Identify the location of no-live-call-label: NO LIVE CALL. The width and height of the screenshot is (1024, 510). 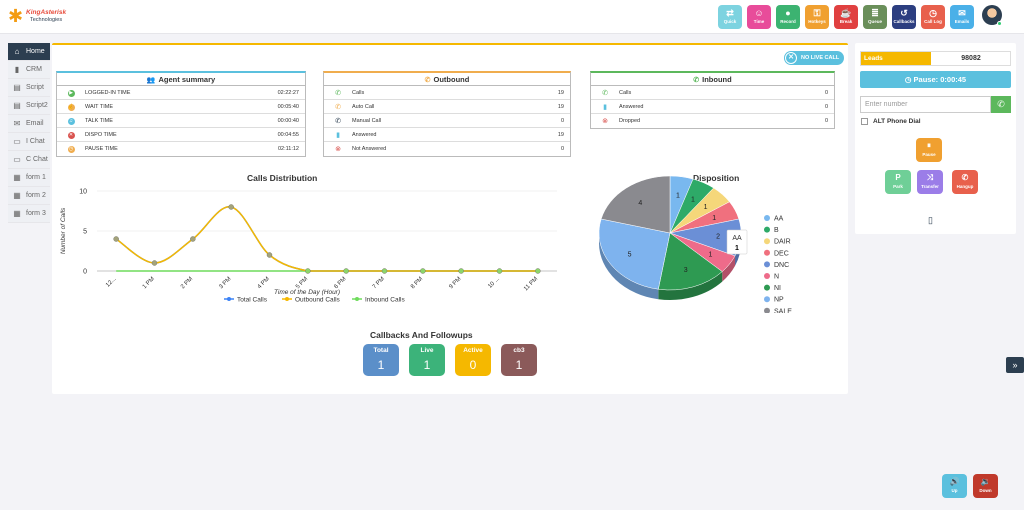
(820, 58).